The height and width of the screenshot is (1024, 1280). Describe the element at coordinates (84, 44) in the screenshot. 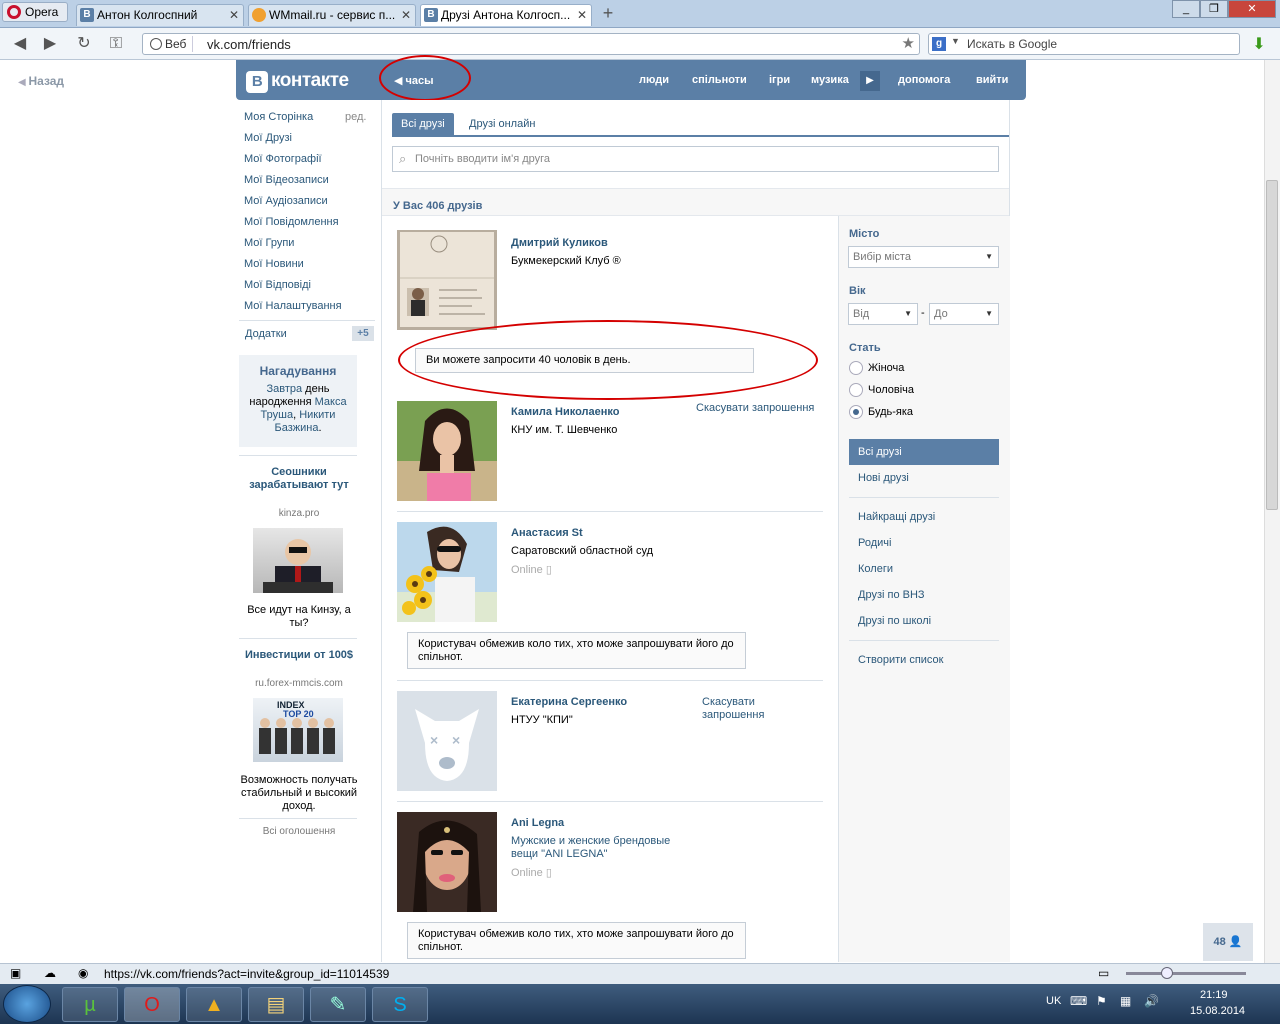

I see `reload-icon: ↻` at that location.